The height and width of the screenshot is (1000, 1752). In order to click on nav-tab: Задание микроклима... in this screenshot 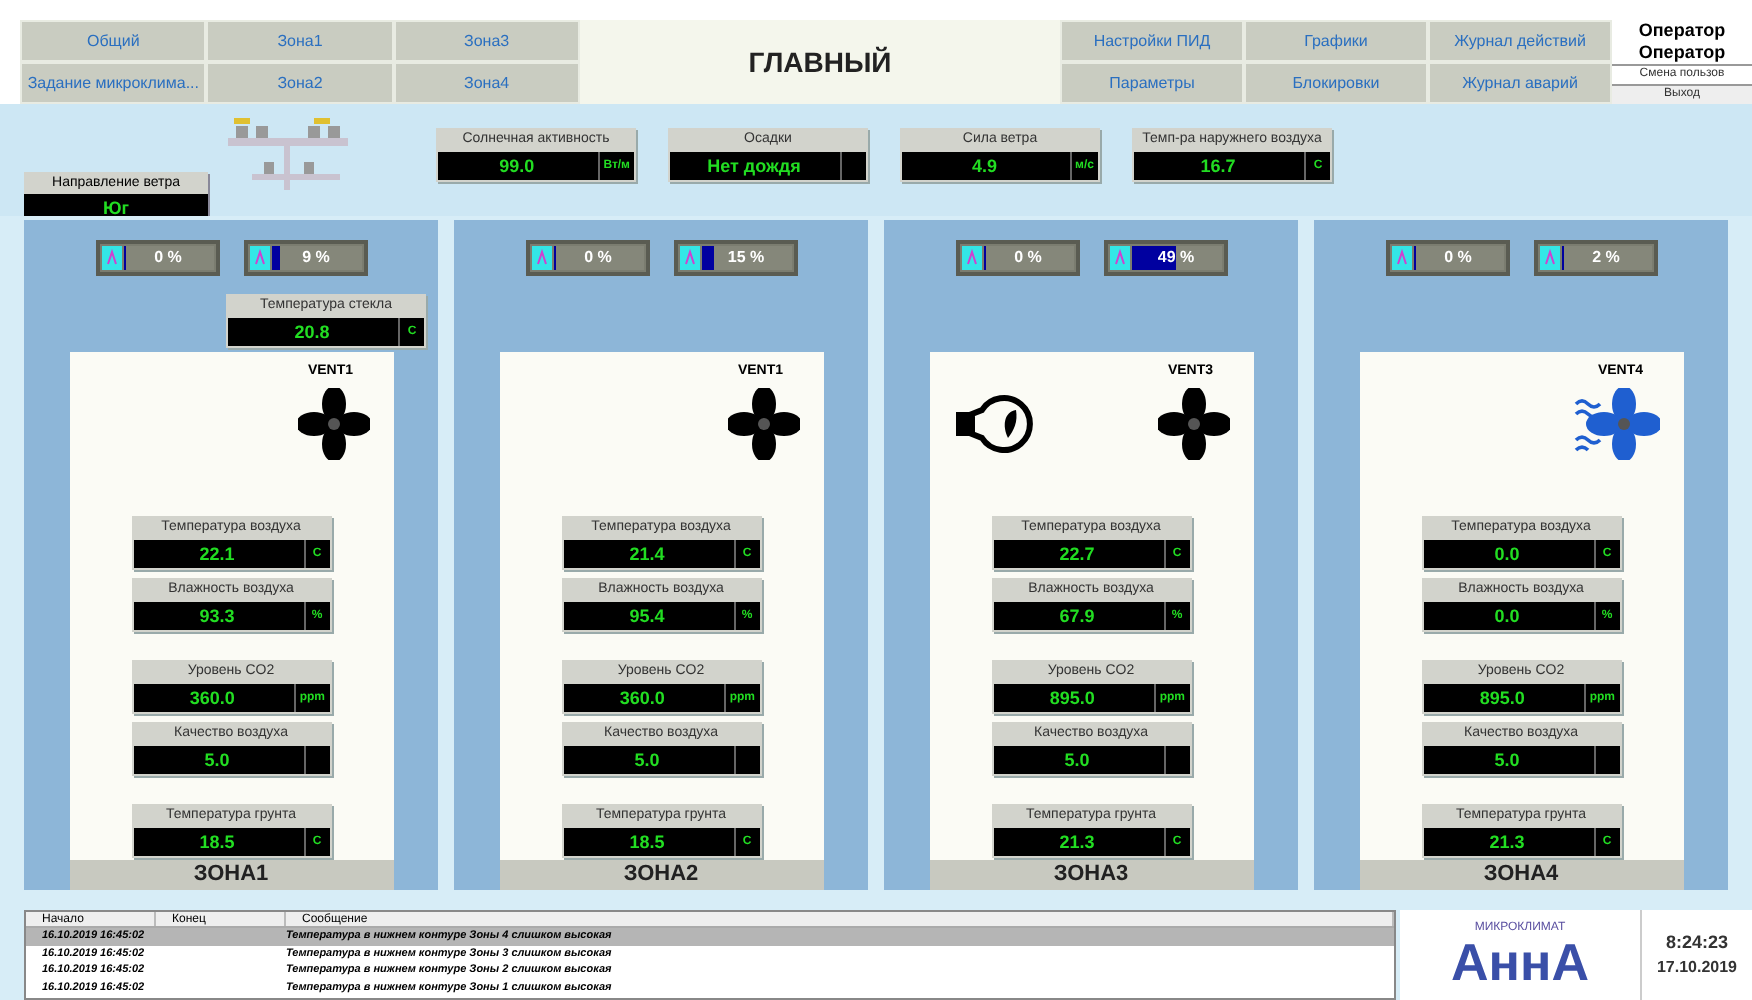, I will do `click(113, 83)`.